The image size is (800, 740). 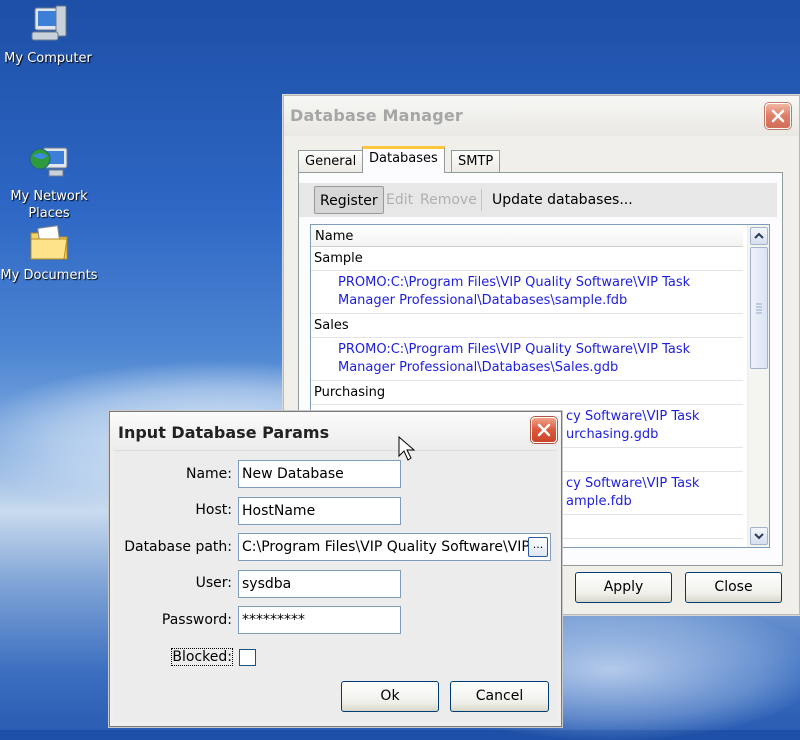 I want to click on desktop-icon-my-network-places: My Network Places, so click(x=49, y=173).